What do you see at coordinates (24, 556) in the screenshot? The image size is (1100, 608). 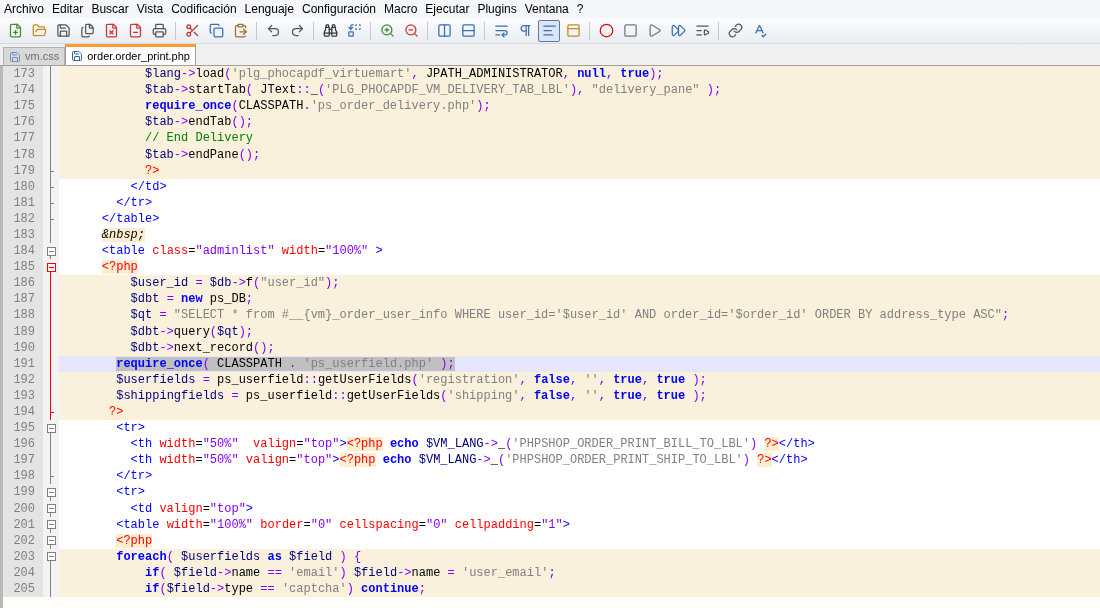 I see `line-number: 203` at bounding box center [24, 556].